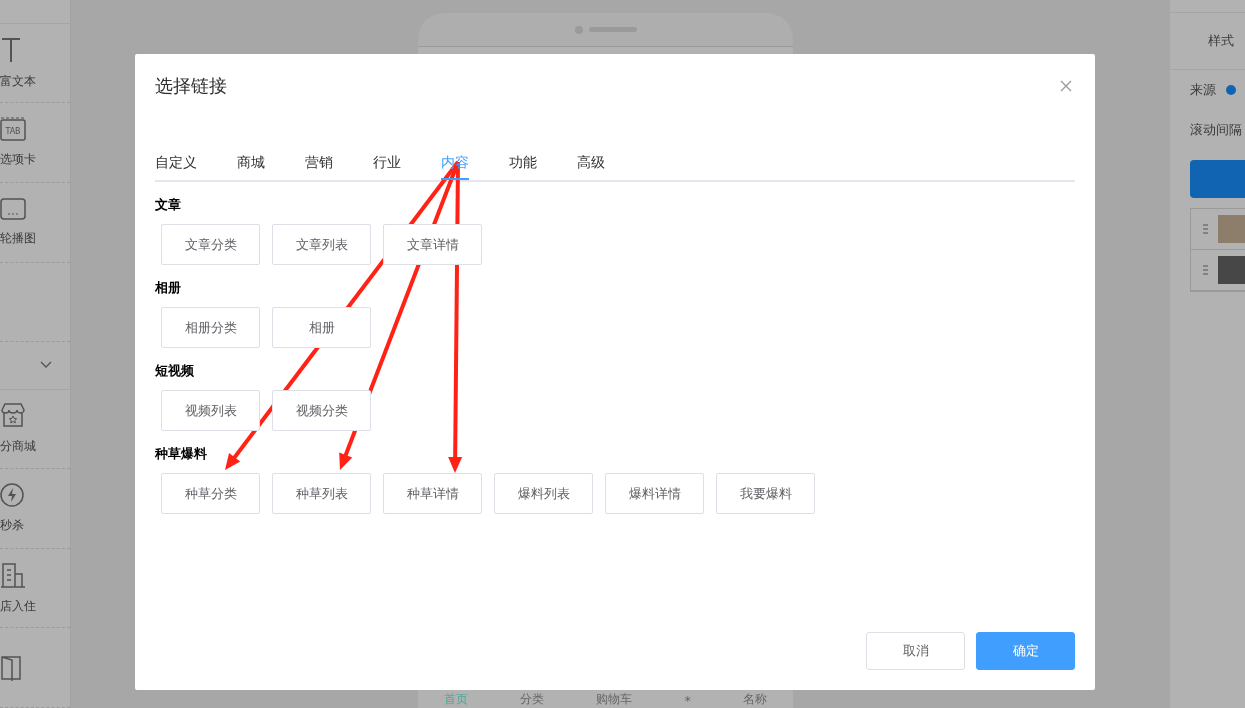 This screenshot has width=1245, height=708. What do you see at coordinates (13, 208) in the screenshot?
I see `carousel-icon` at bounding box center [13, 208].